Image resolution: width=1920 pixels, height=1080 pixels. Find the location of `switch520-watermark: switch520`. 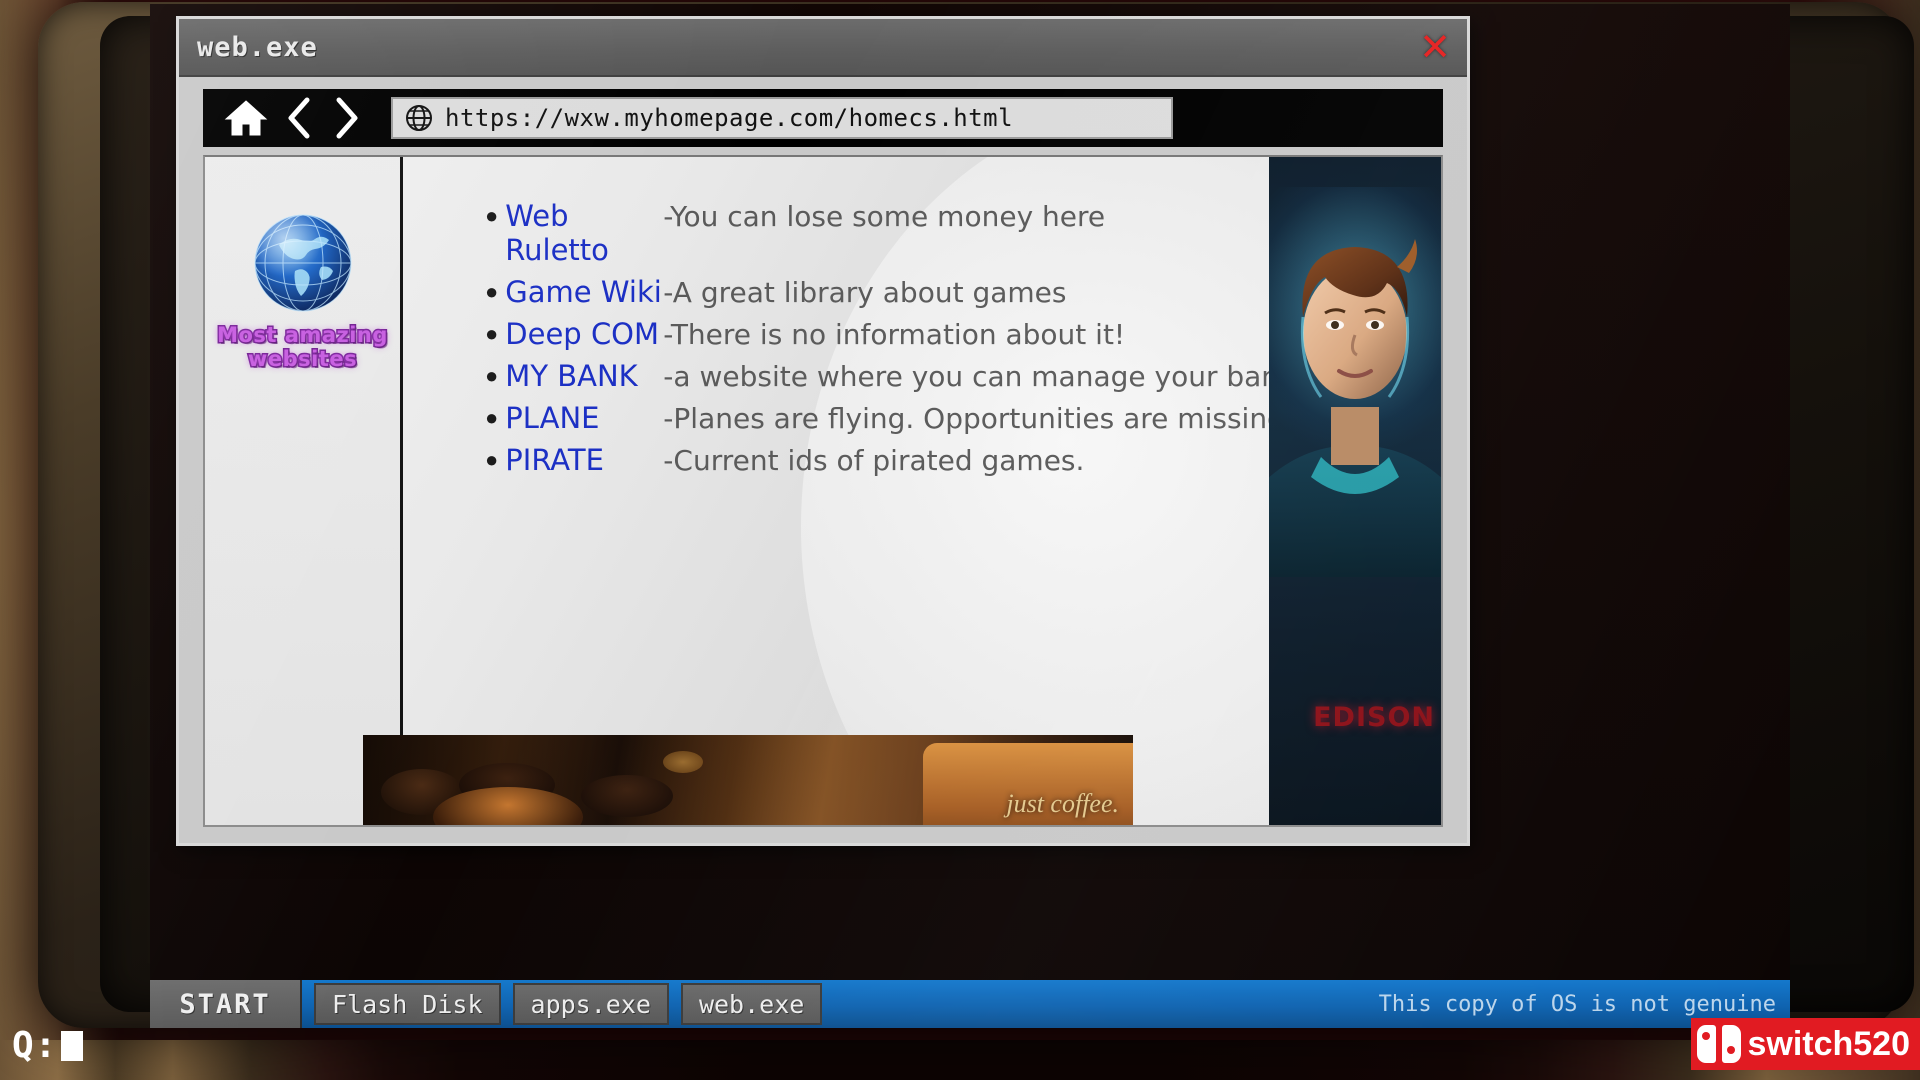

switch520-watermark: switch520 is located at coordinates (1805, 1044).